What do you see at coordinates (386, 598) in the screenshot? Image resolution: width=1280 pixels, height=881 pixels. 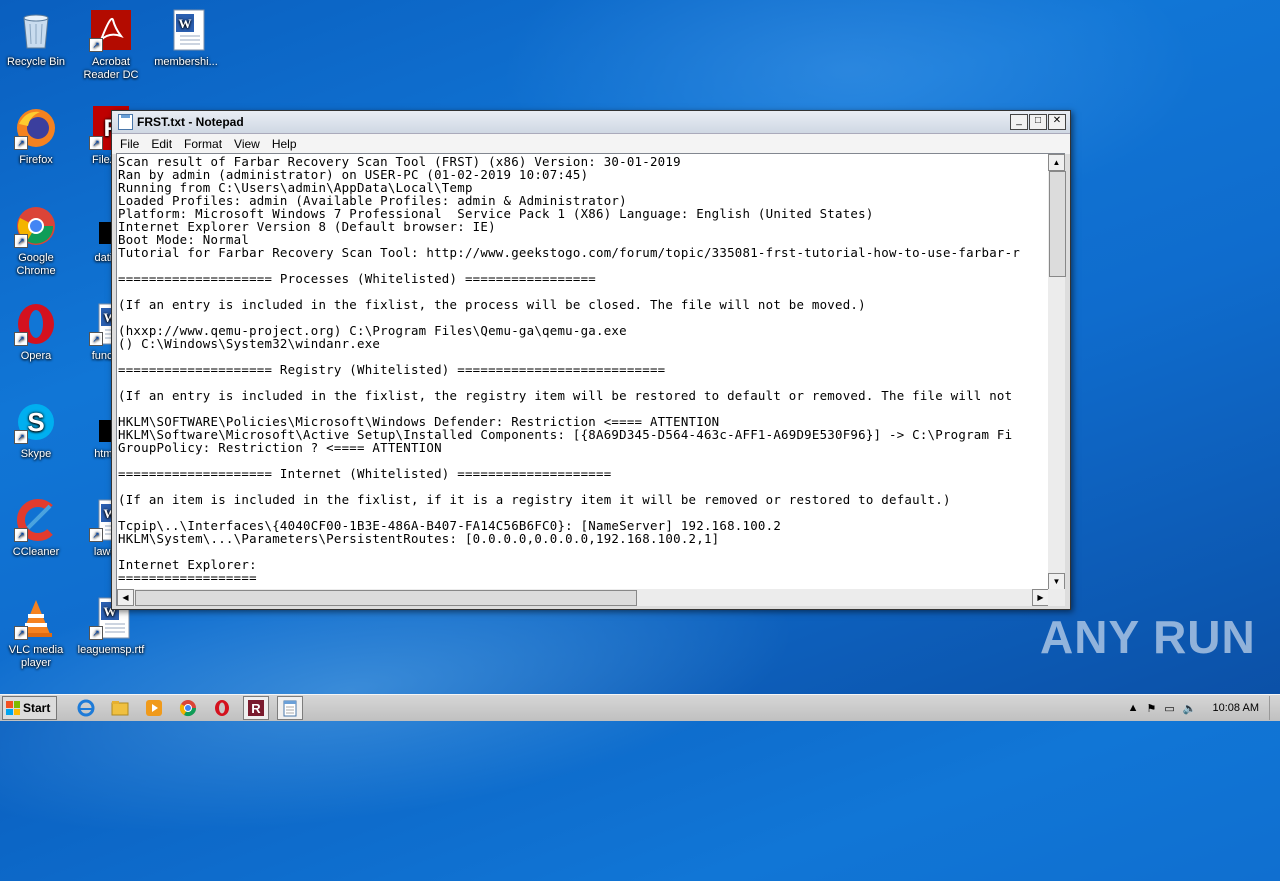 I see `horizontal-scroll-thumb` at bounding box center [386, 598].